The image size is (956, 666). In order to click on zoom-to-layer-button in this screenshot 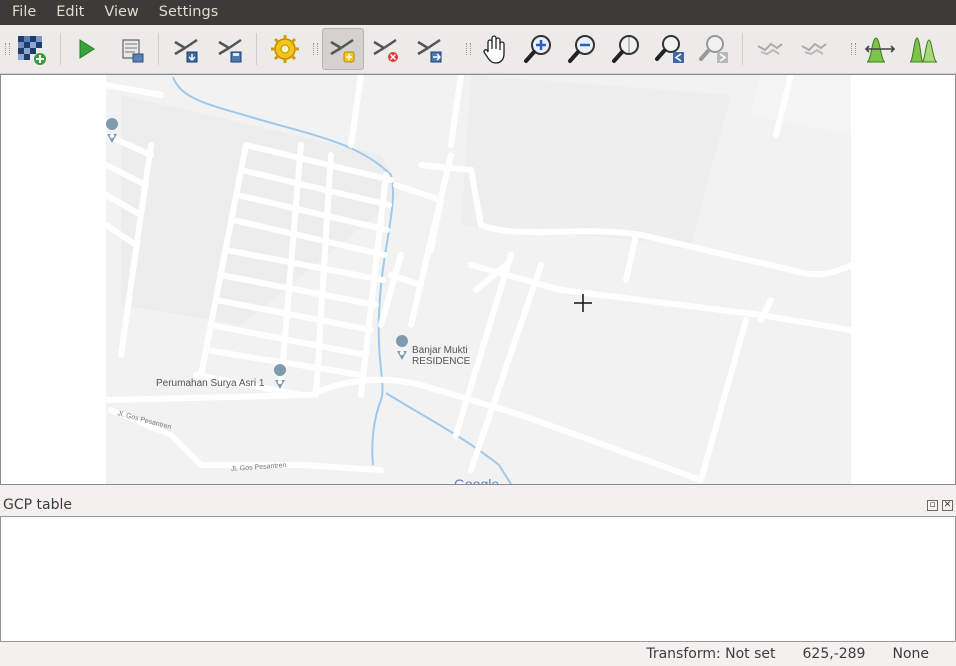, I will do `click(626, 49)`.